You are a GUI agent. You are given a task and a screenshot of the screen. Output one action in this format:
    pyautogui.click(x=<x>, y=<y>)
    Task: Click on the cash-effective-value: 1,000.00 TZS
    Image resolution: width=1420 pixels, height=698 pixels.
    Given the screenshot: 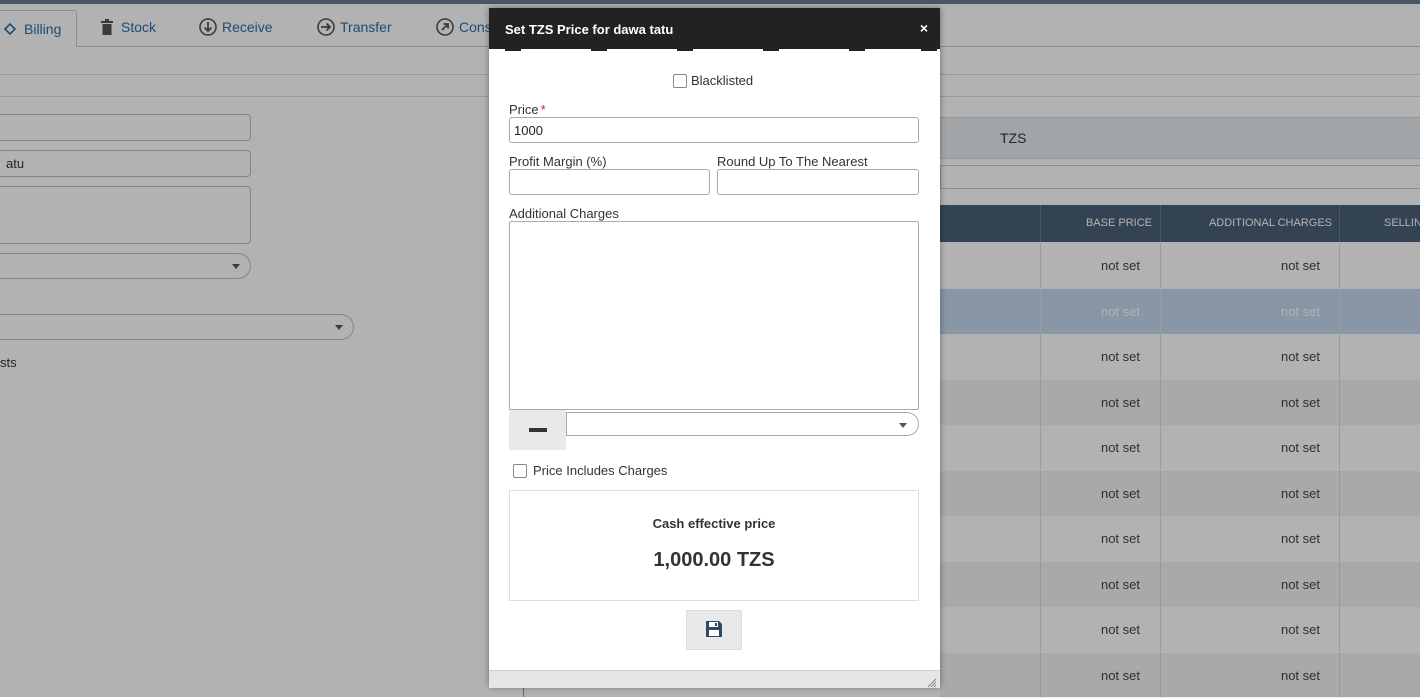 What is the action you would take?
    pyautogui.click(x=714, y=560)
    